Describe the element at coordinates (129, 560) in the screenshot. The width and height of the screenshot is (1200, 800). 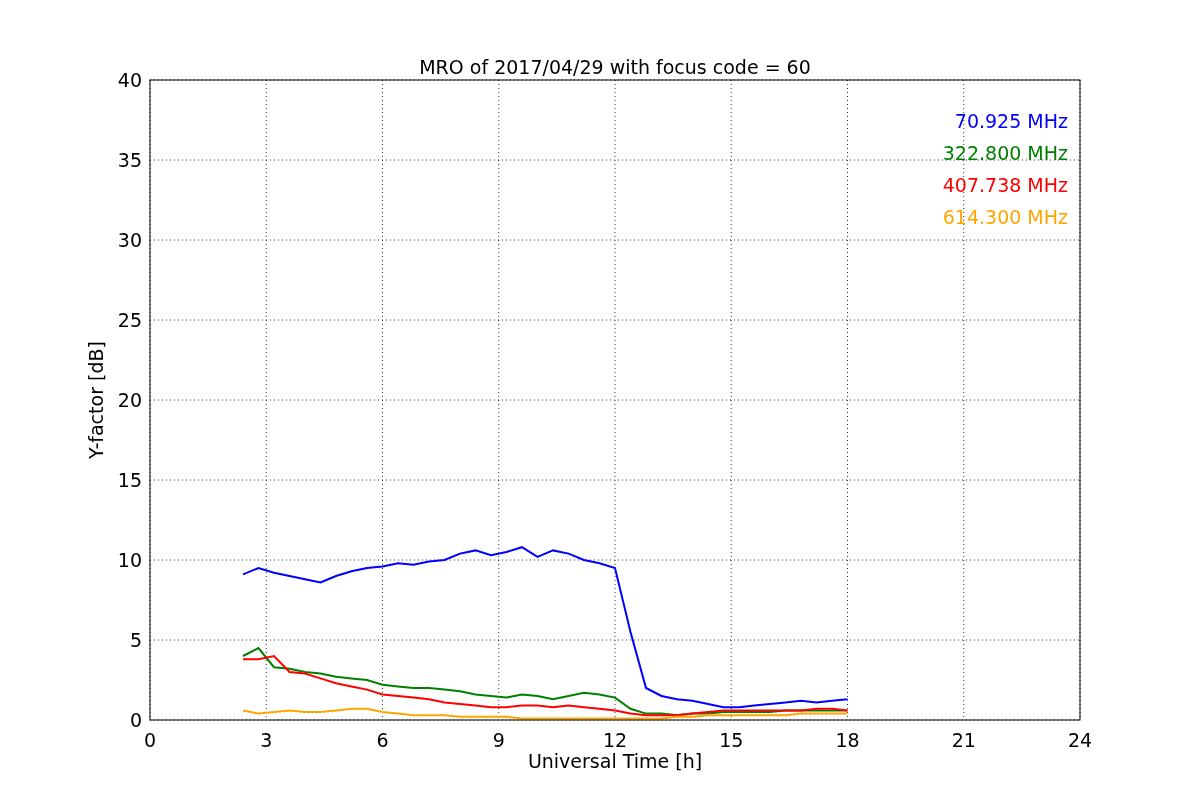
I see `y-tick-label: 10` at that location.